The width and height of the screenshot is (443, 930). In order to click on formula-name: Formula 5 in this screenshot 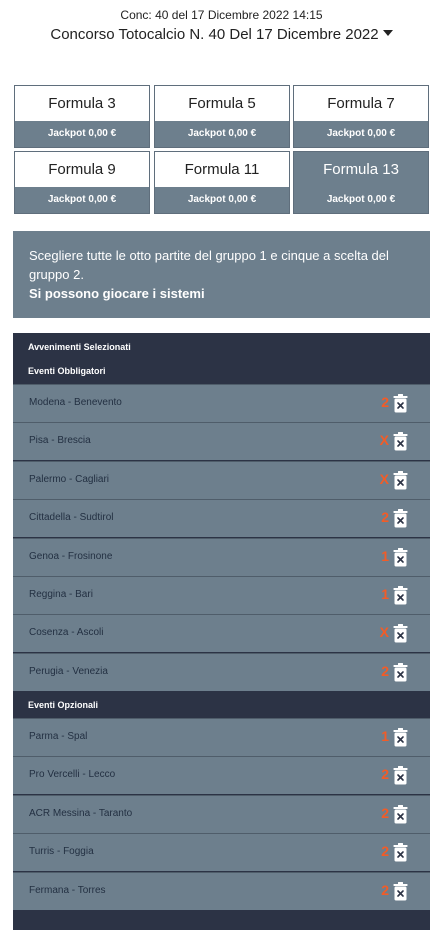, I will do `click(222, 103)`.